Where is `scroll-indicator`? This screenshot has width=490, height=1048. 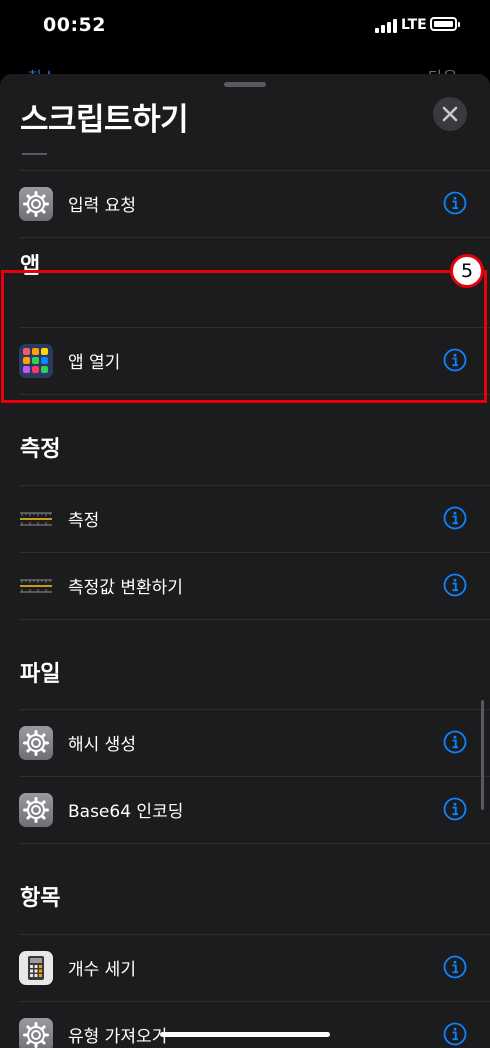
scroll-indicator is located at coordinates (482, 755).